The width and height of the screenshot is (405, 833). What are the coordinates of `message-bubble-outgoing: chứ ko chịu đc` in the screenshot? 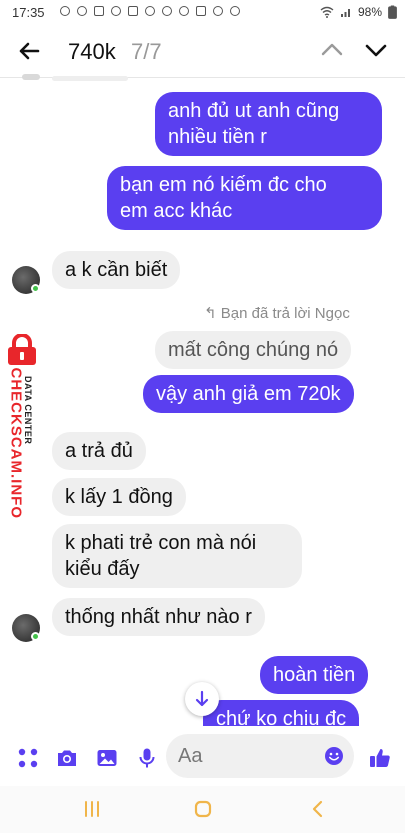 It's located at (281, 713).